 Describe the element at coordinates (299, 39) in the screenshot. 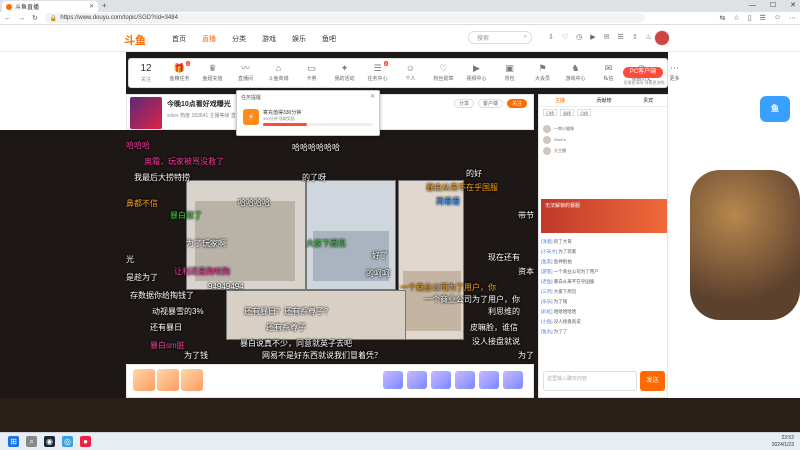

I see `nav-entertainment: 娱乐` at that location.